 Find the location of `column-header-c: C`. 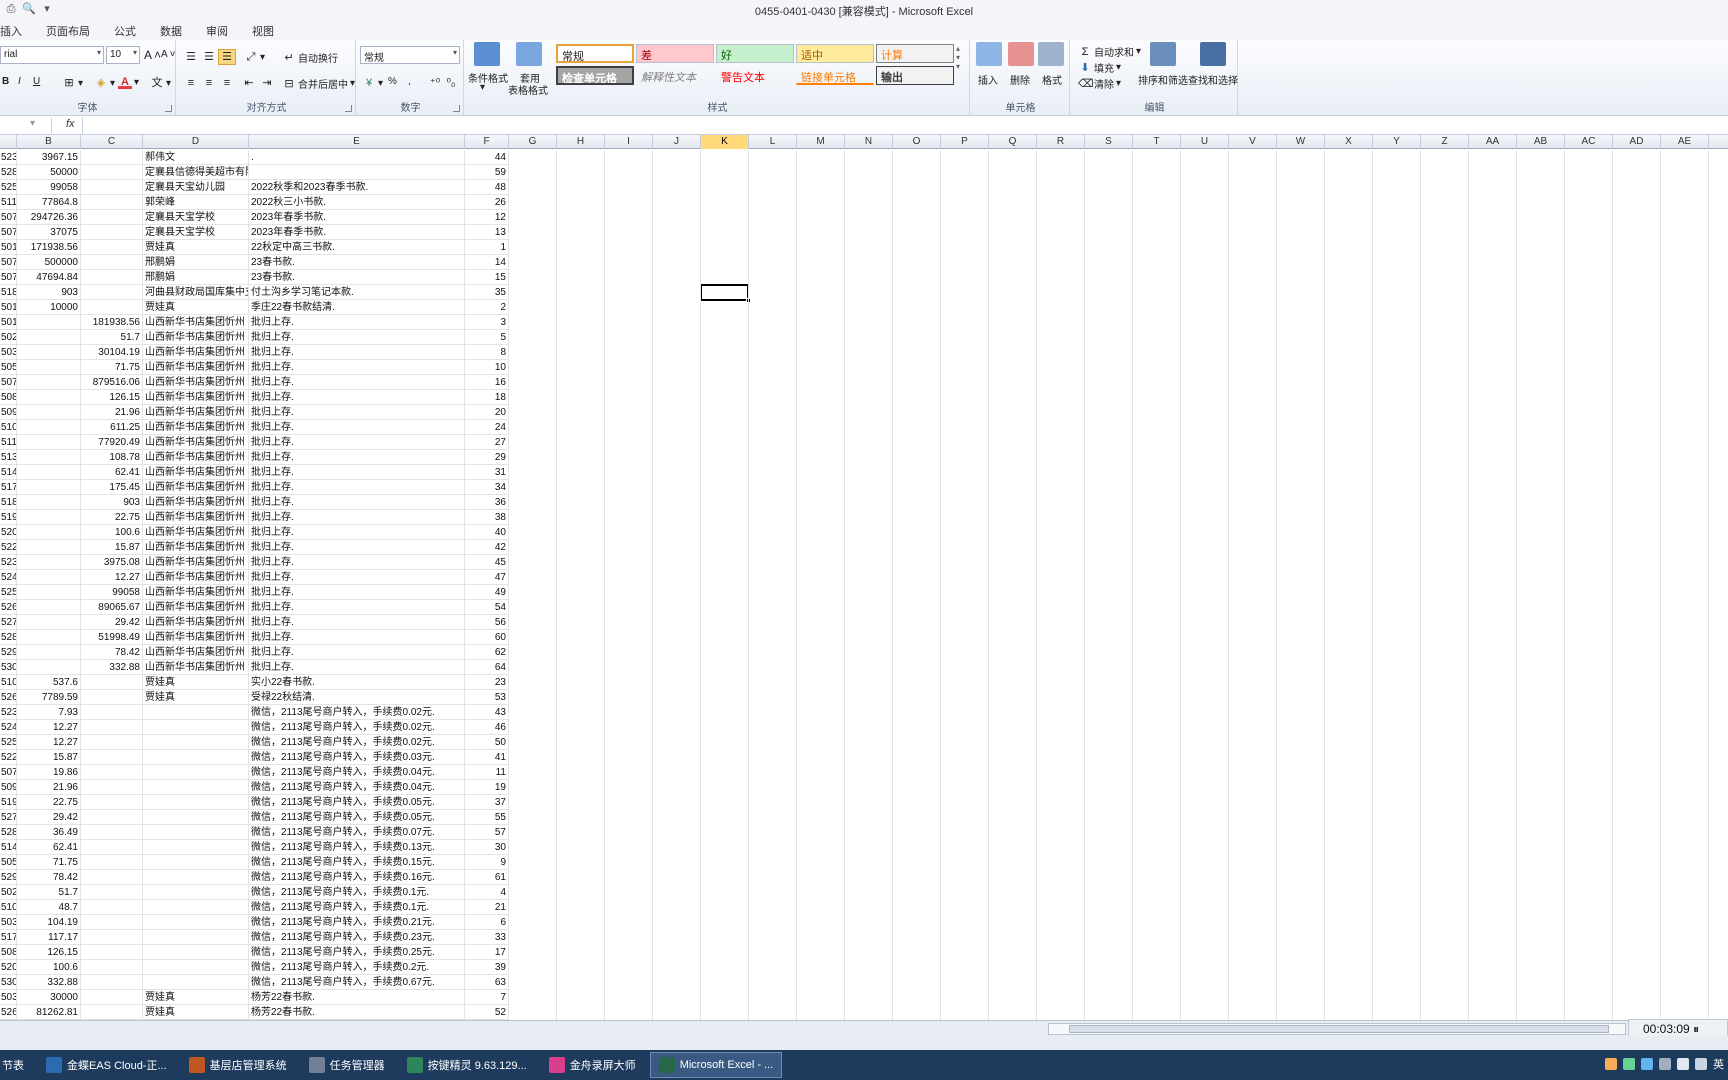

column-header-c: C is located at coordinates (112, 142).